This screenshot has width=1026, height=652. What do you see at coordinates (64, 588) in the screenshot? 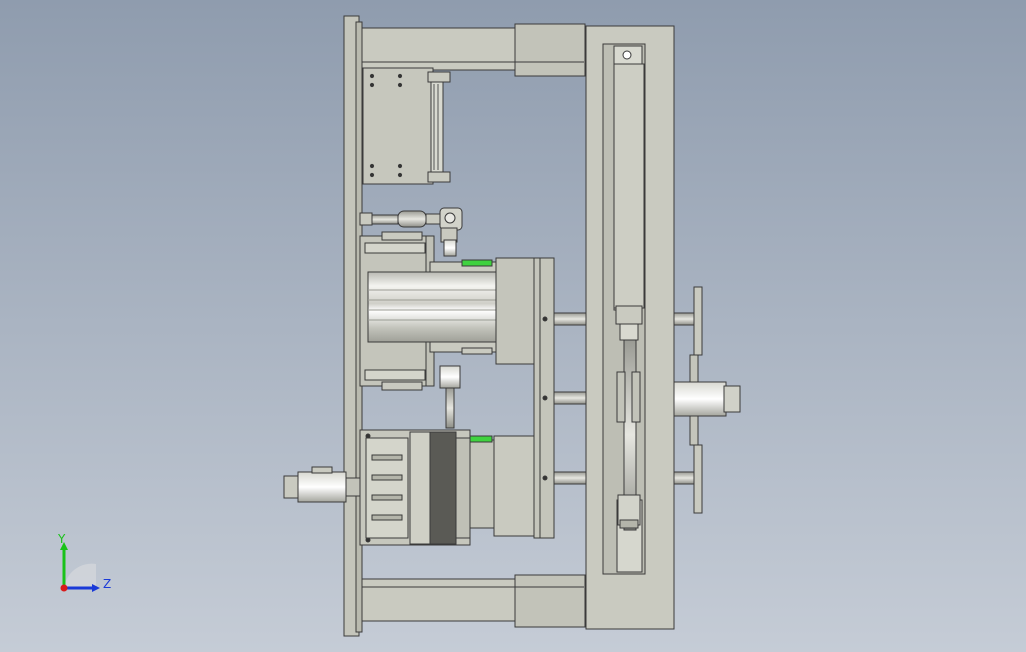
I see `triad-x-origin` at bounding box center [64, 588].